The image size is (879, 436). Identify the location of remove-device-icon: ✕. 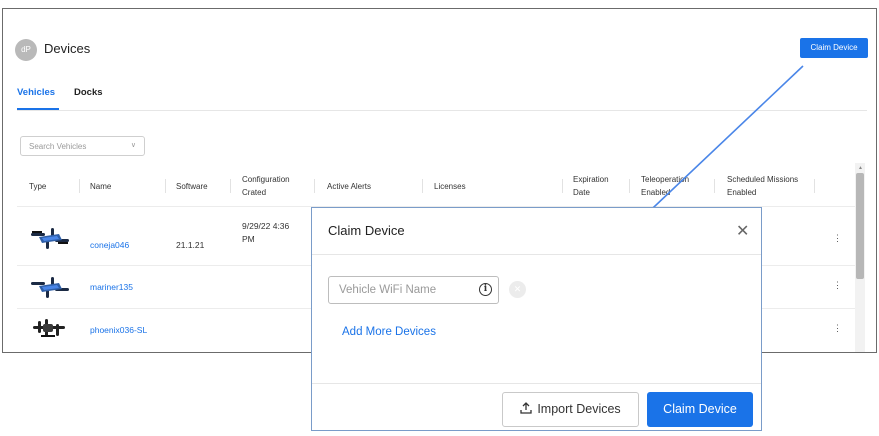
(517, 289).